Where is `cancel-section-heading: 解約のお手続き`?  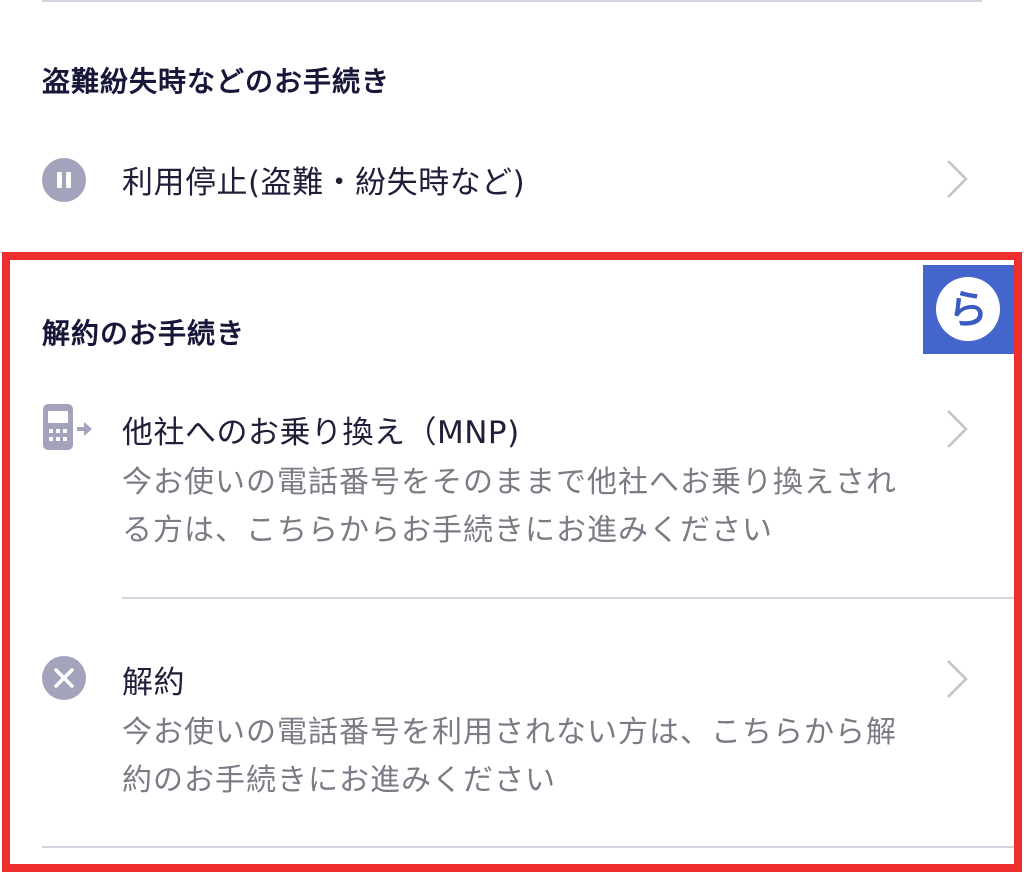
cancel-section-heading: 解約のお手続き is located at coordinates (144, 333).